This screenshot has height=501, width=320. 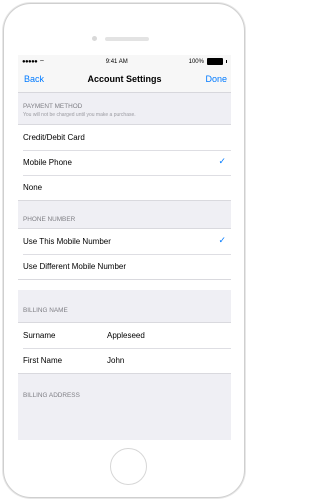 I want to click on payment-option-credit-debit: Credit/Debit Card, so click(x=124, y=137).